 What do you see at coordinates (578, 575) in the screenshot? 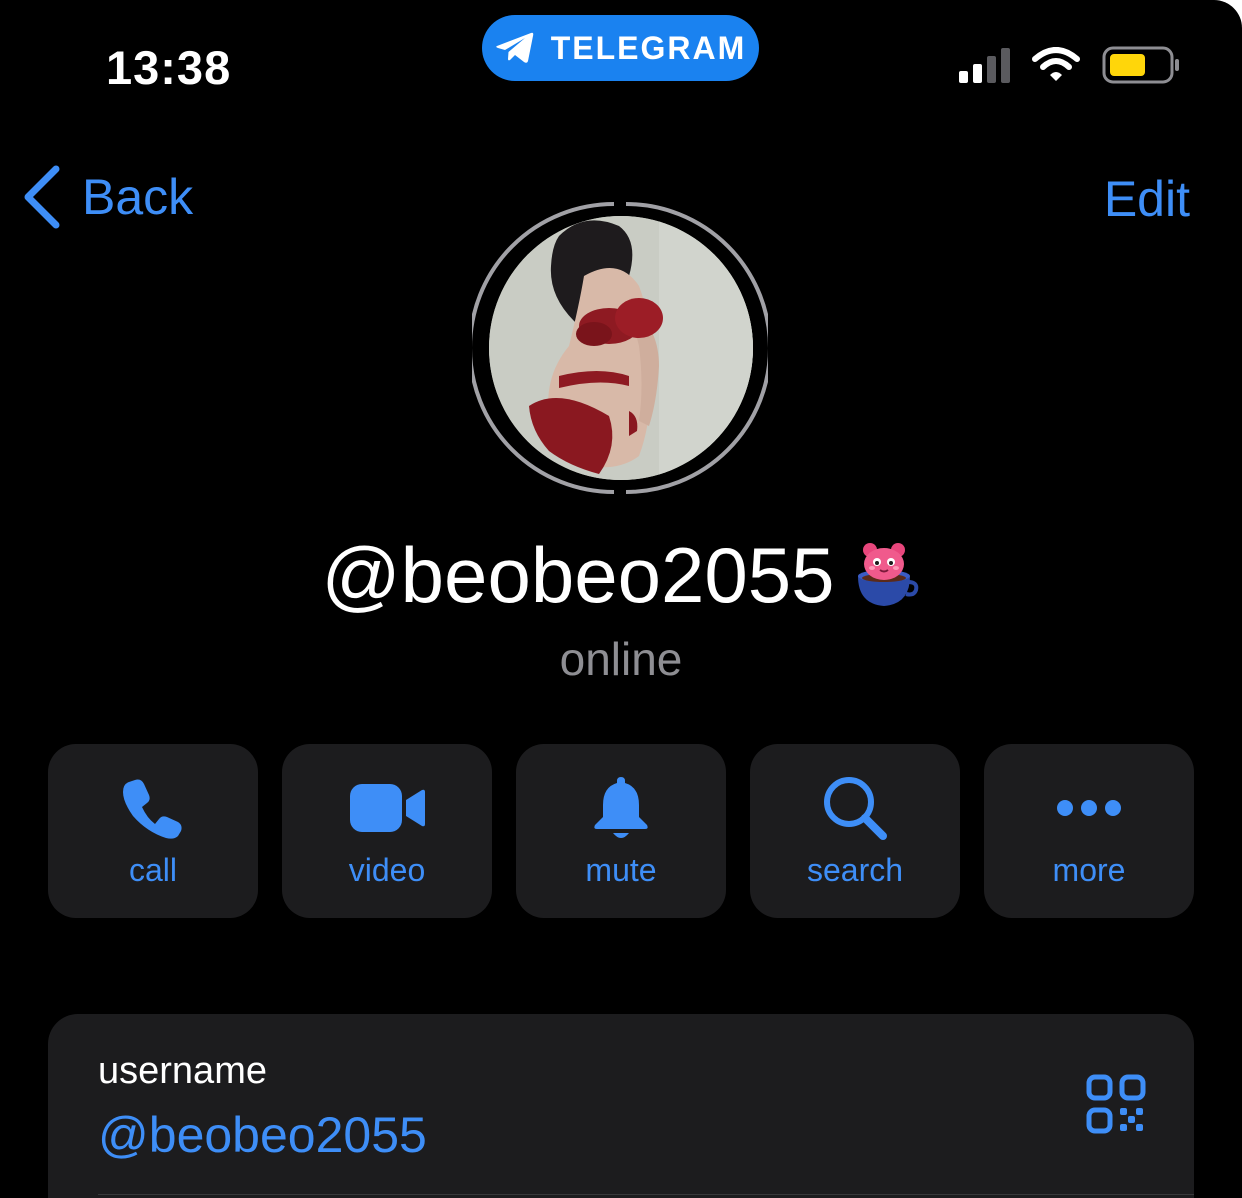
I see `profile-name: @beobeo2055` at bounding box center [578, 575].